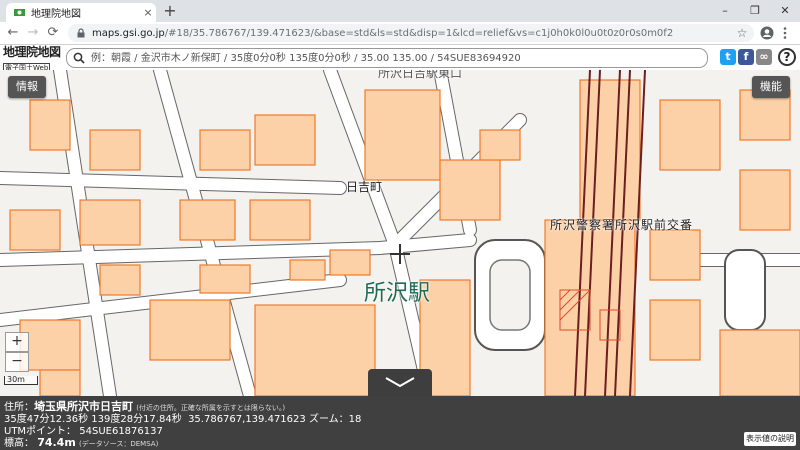 Image resolution: width=800 pixels, height=450 pixels. Describe the element at coordinates (53, 33) in the screenshot. I see `reload-button: ⟳` at that location.